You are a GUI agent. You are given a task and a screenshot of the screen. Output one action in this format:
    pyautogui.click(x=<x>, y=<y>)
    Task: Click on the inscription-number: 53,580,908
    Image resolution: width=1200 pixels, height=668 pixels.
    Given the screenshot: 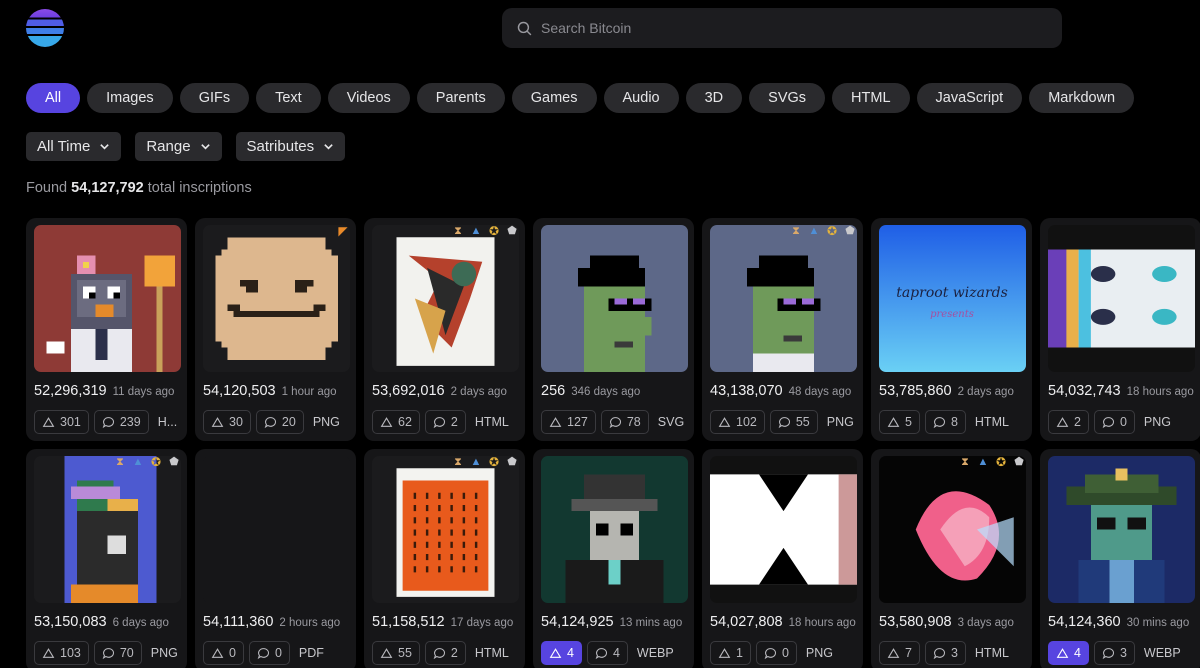 What is the action you would take?
    pyautogui.click(x=915, y=622)
    